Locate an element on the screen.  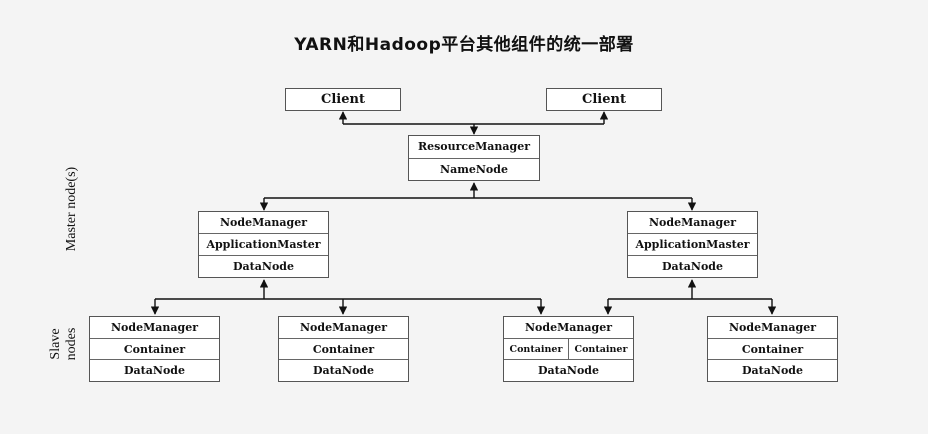
namenode-label: NameNode is located at coordinates (474, 169).